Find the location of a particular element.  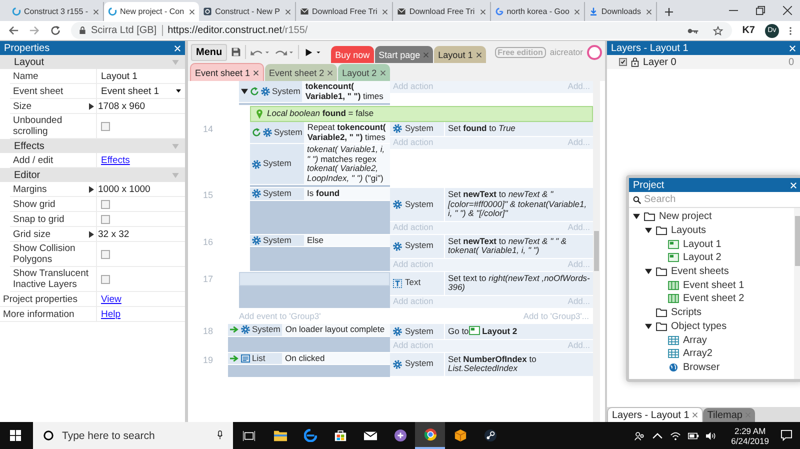

layer-row: Layer 0 0 is located at coordinates (703, 62).